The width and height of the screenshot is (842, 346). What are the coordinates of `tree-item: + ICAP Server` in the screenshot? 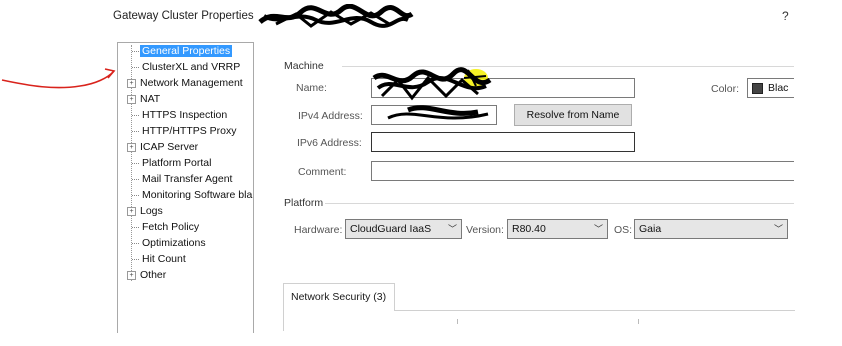 It's located at (163, 147).